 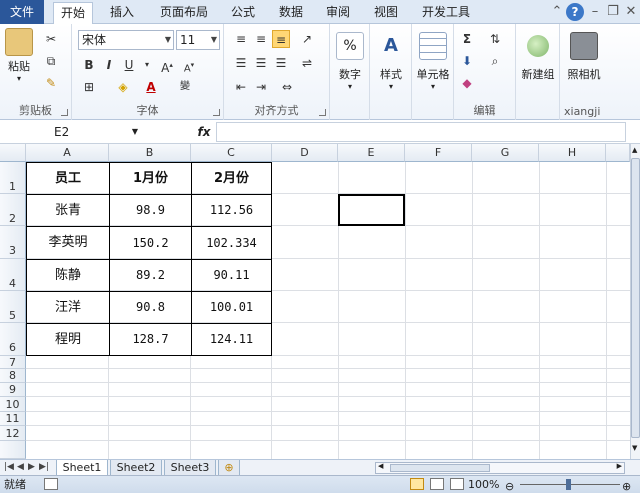 I want to click on row-header: 7, so click(x=13, y=362).